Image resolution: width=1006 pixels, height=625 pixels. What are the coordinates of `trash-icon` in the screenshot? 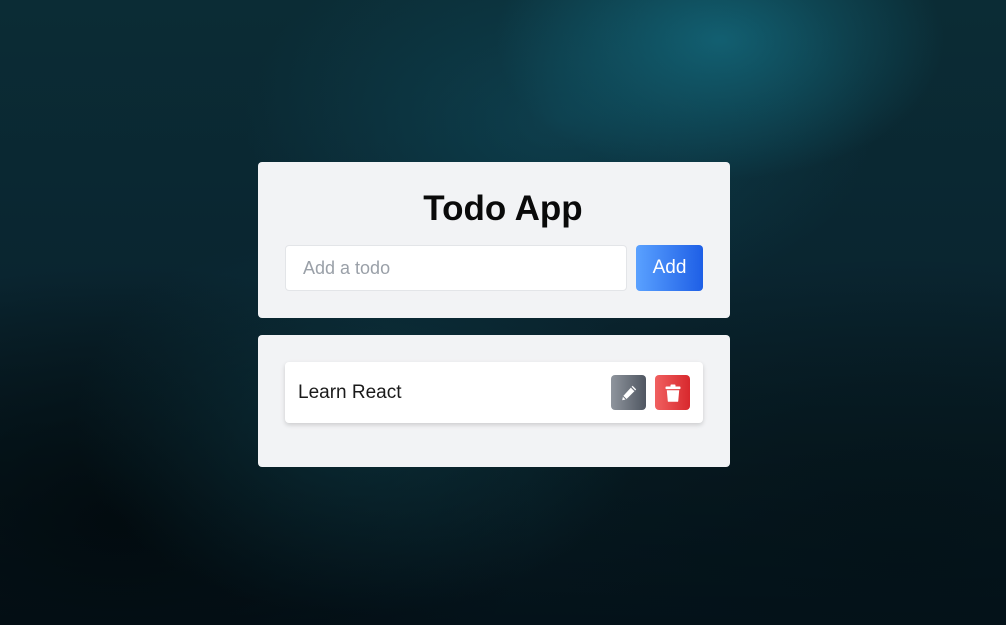 It's located at (673, 393).